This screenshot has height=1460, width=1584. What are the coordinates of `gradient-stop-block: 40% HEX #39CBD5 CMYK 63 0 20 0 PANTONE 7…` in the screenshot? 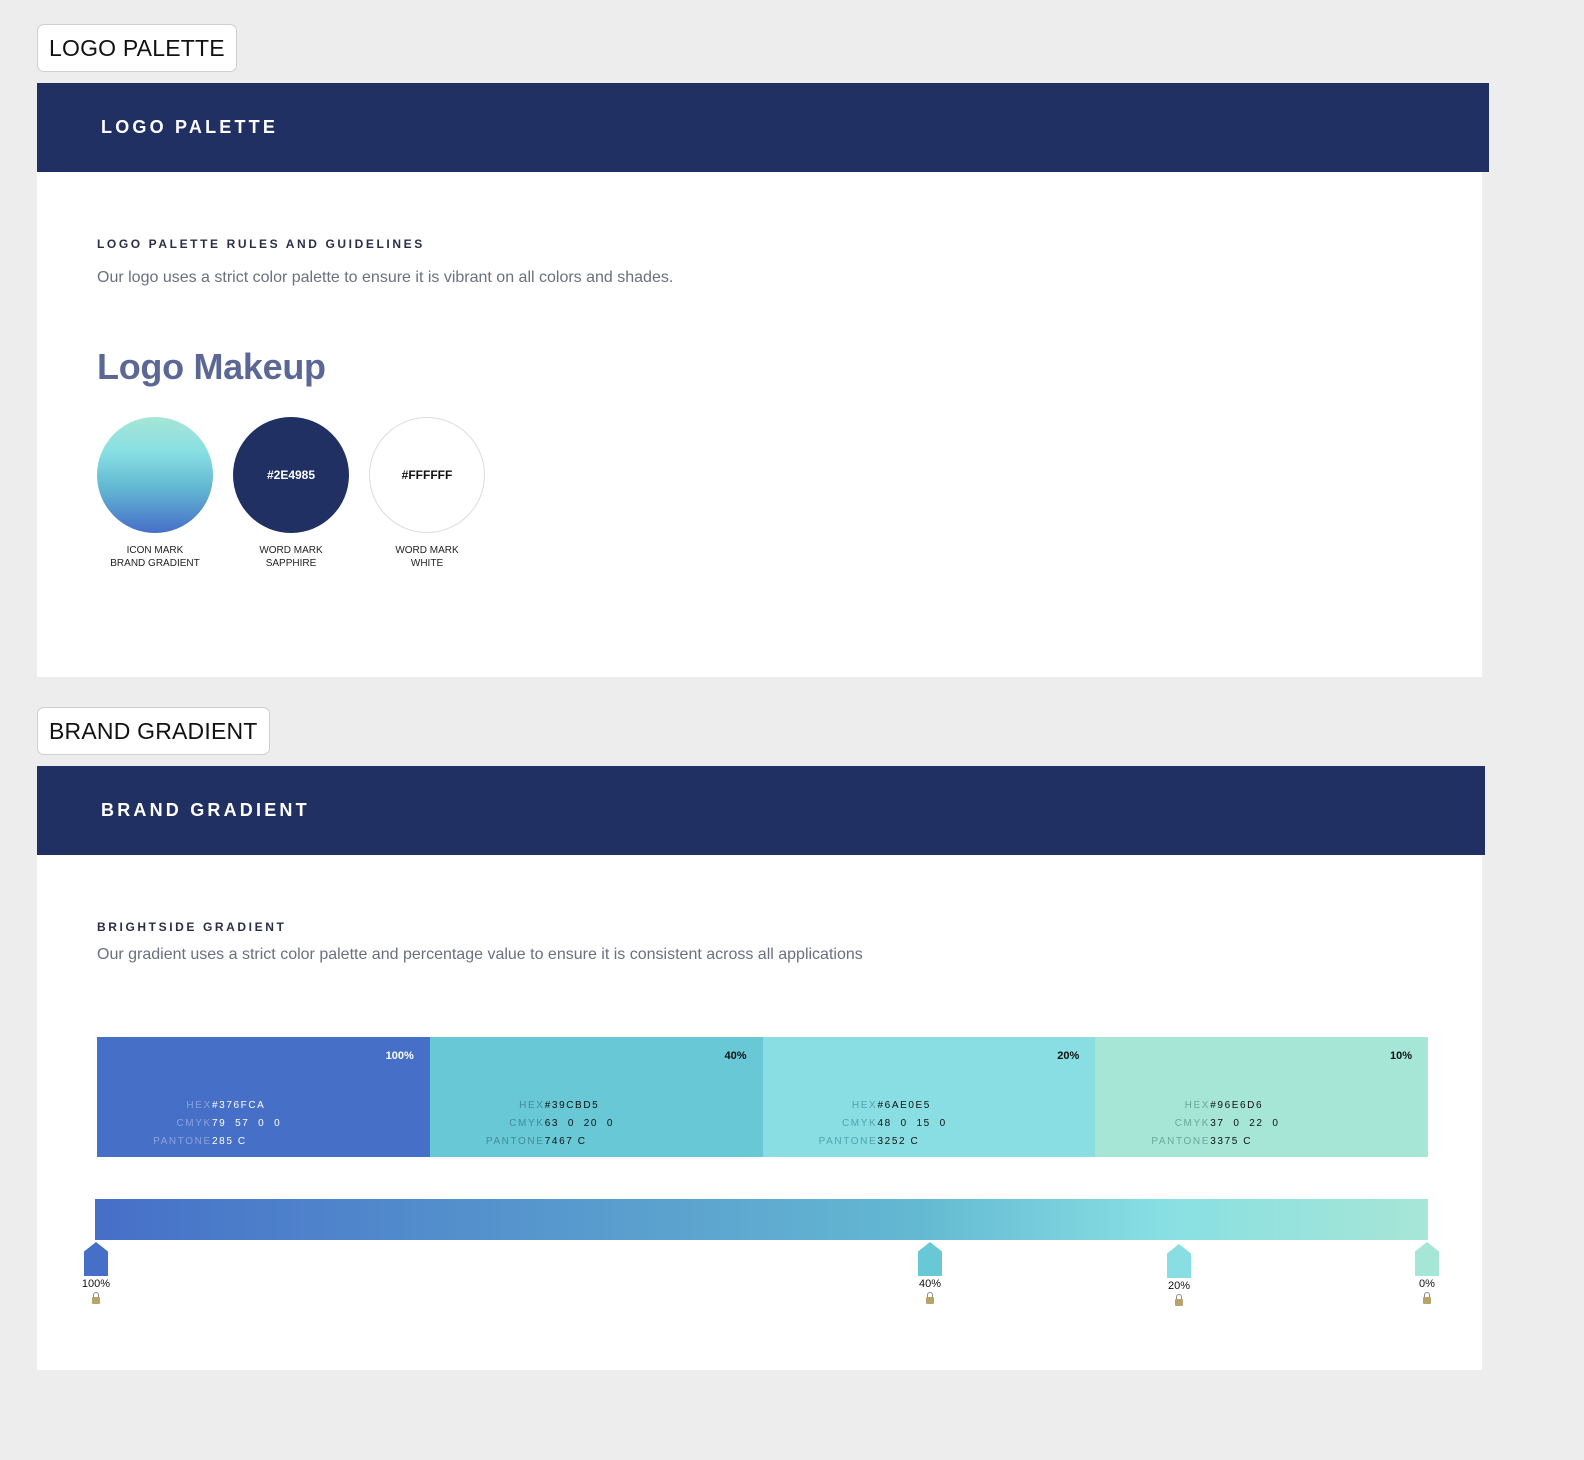 It's located at (596, 1097).